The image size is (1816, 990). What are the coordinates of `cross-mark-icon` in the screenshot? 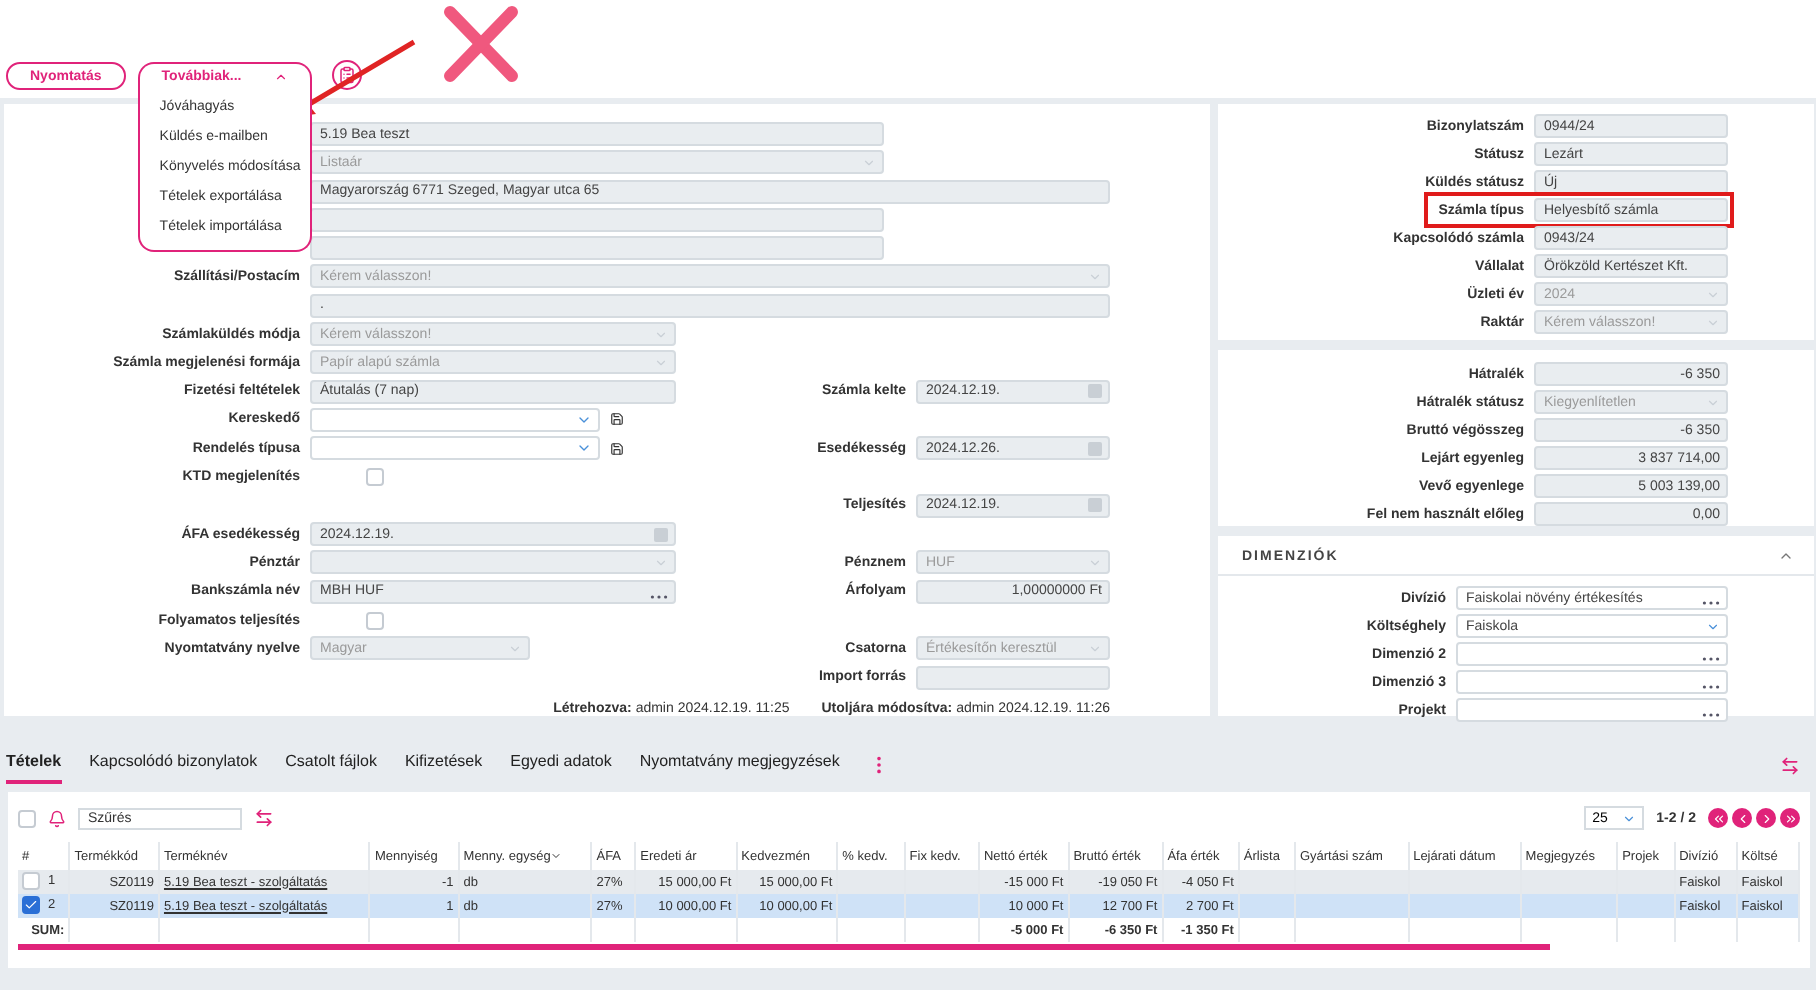 It's located at (481, 44).